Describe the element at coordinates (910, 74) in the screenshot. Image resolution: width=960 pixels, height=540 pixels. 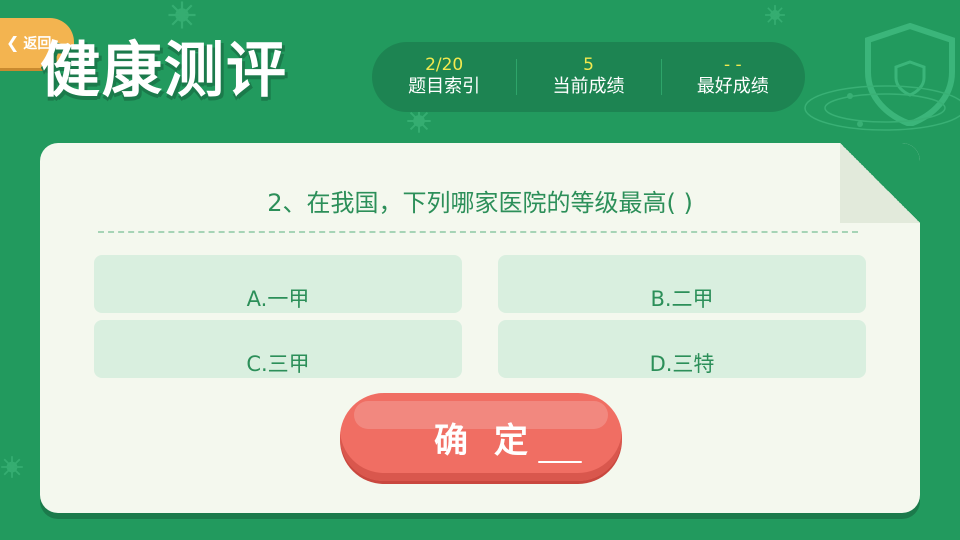
I see `shield-icon` at that location.